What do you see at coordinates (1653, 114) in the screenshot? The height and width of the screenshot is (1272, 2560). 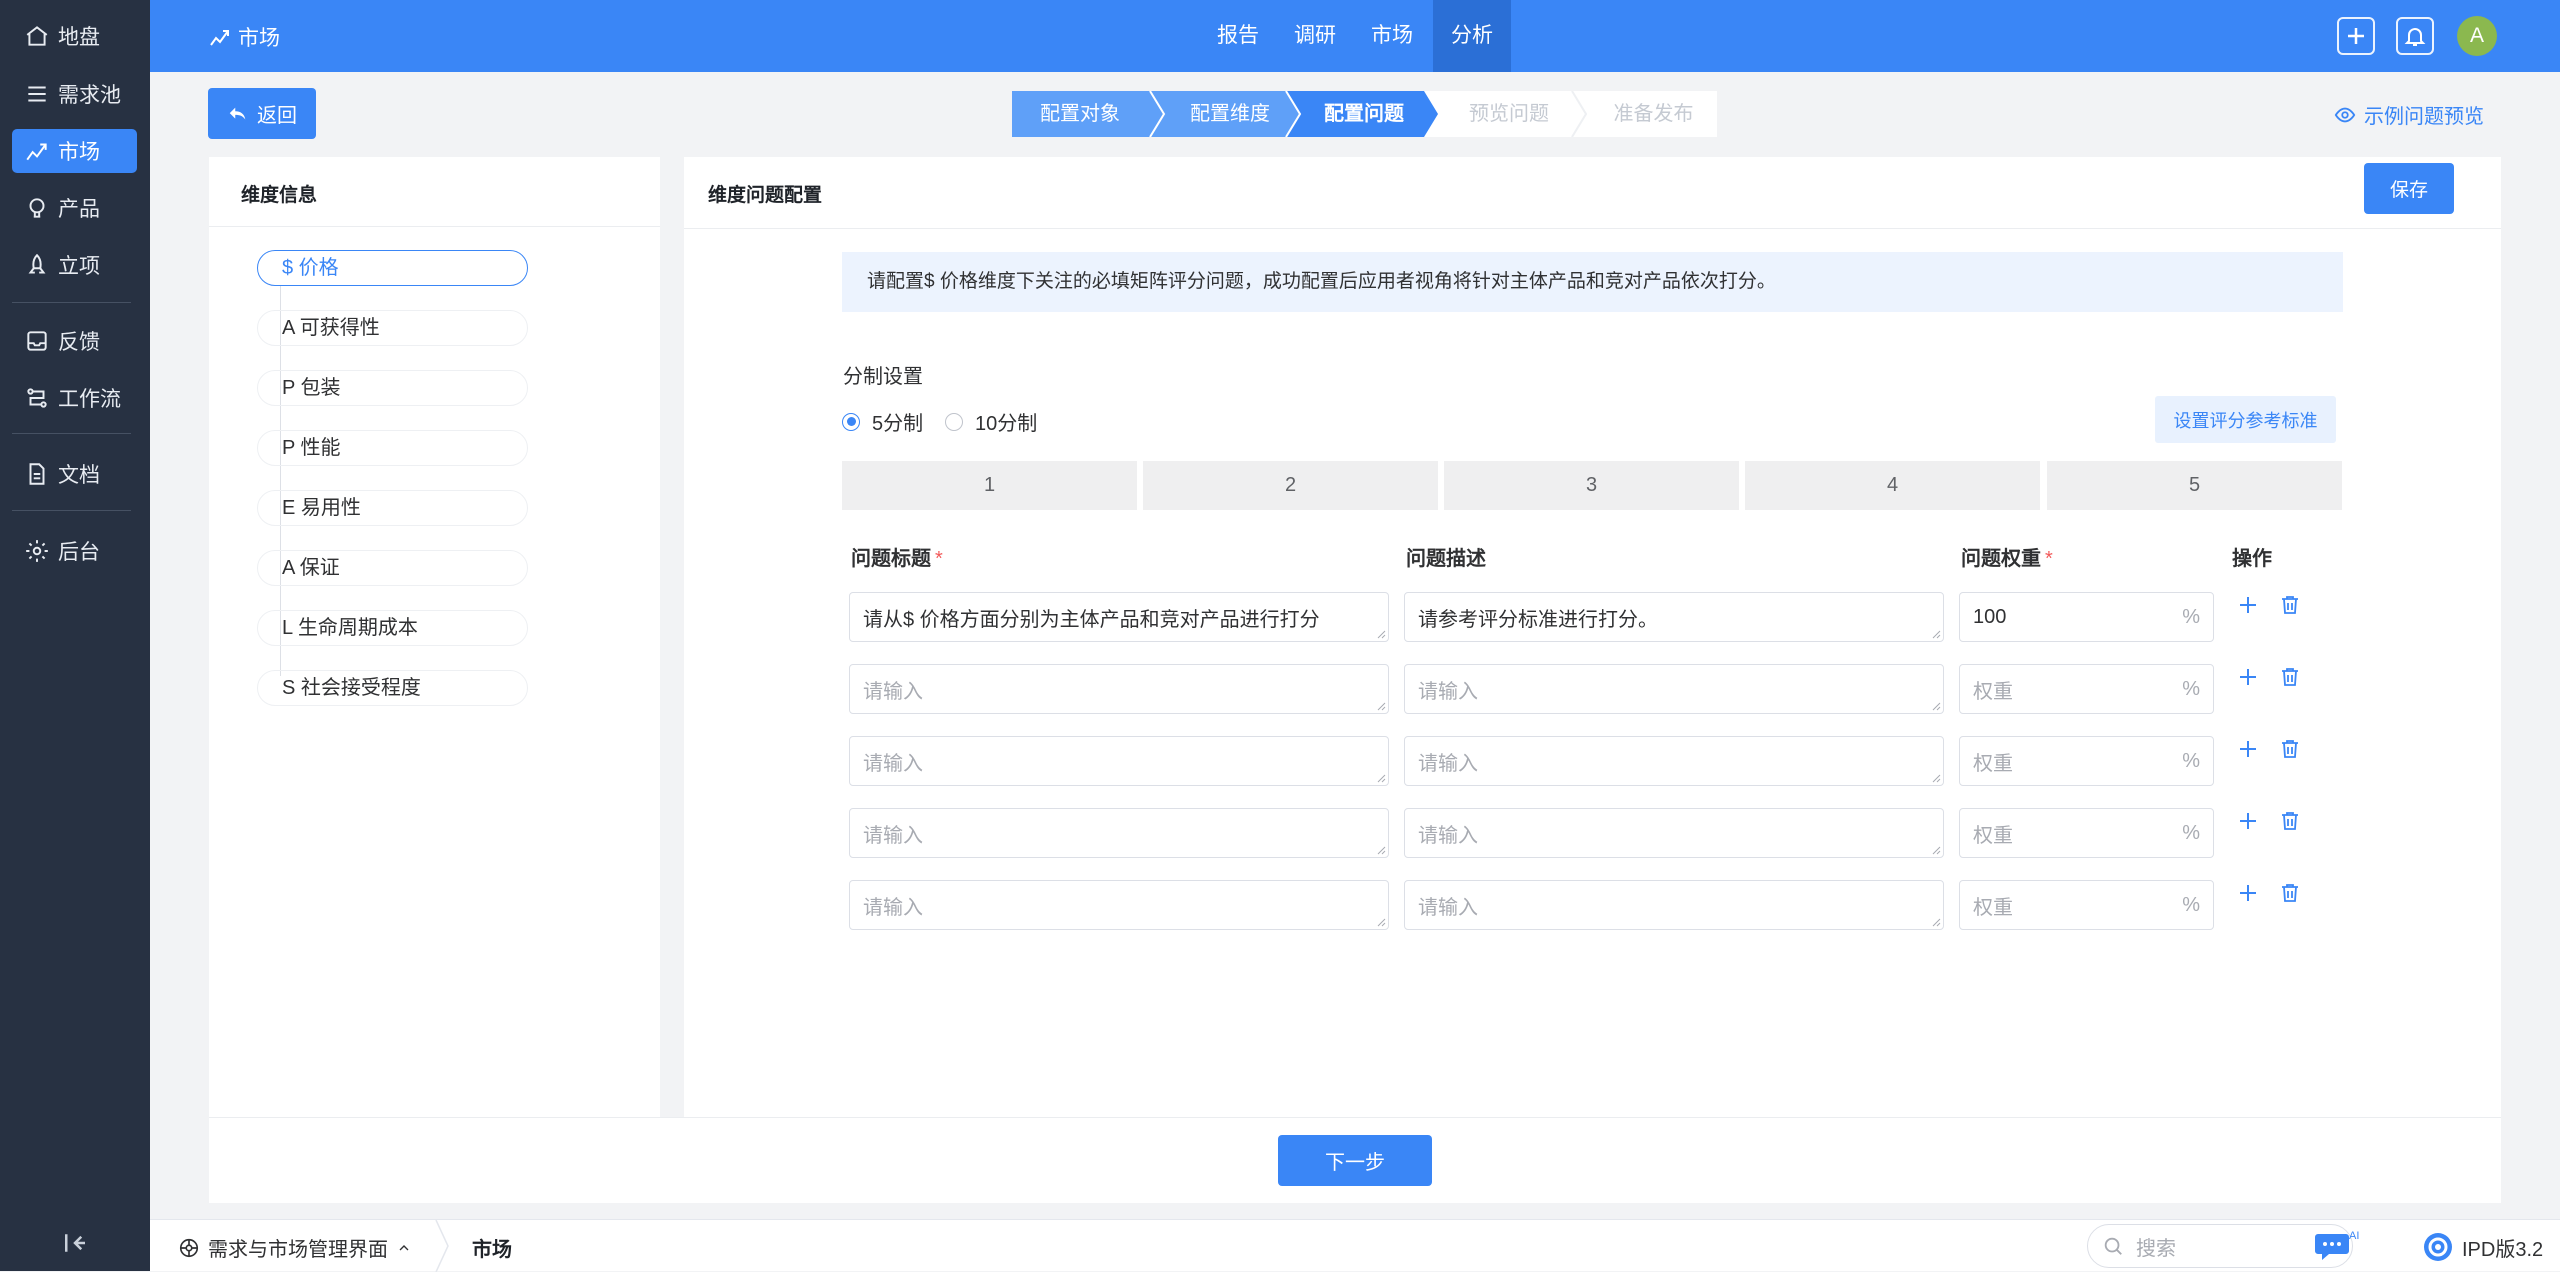 I see `step-ready-publish: 准备发布` at bounding box center [1653, 114].